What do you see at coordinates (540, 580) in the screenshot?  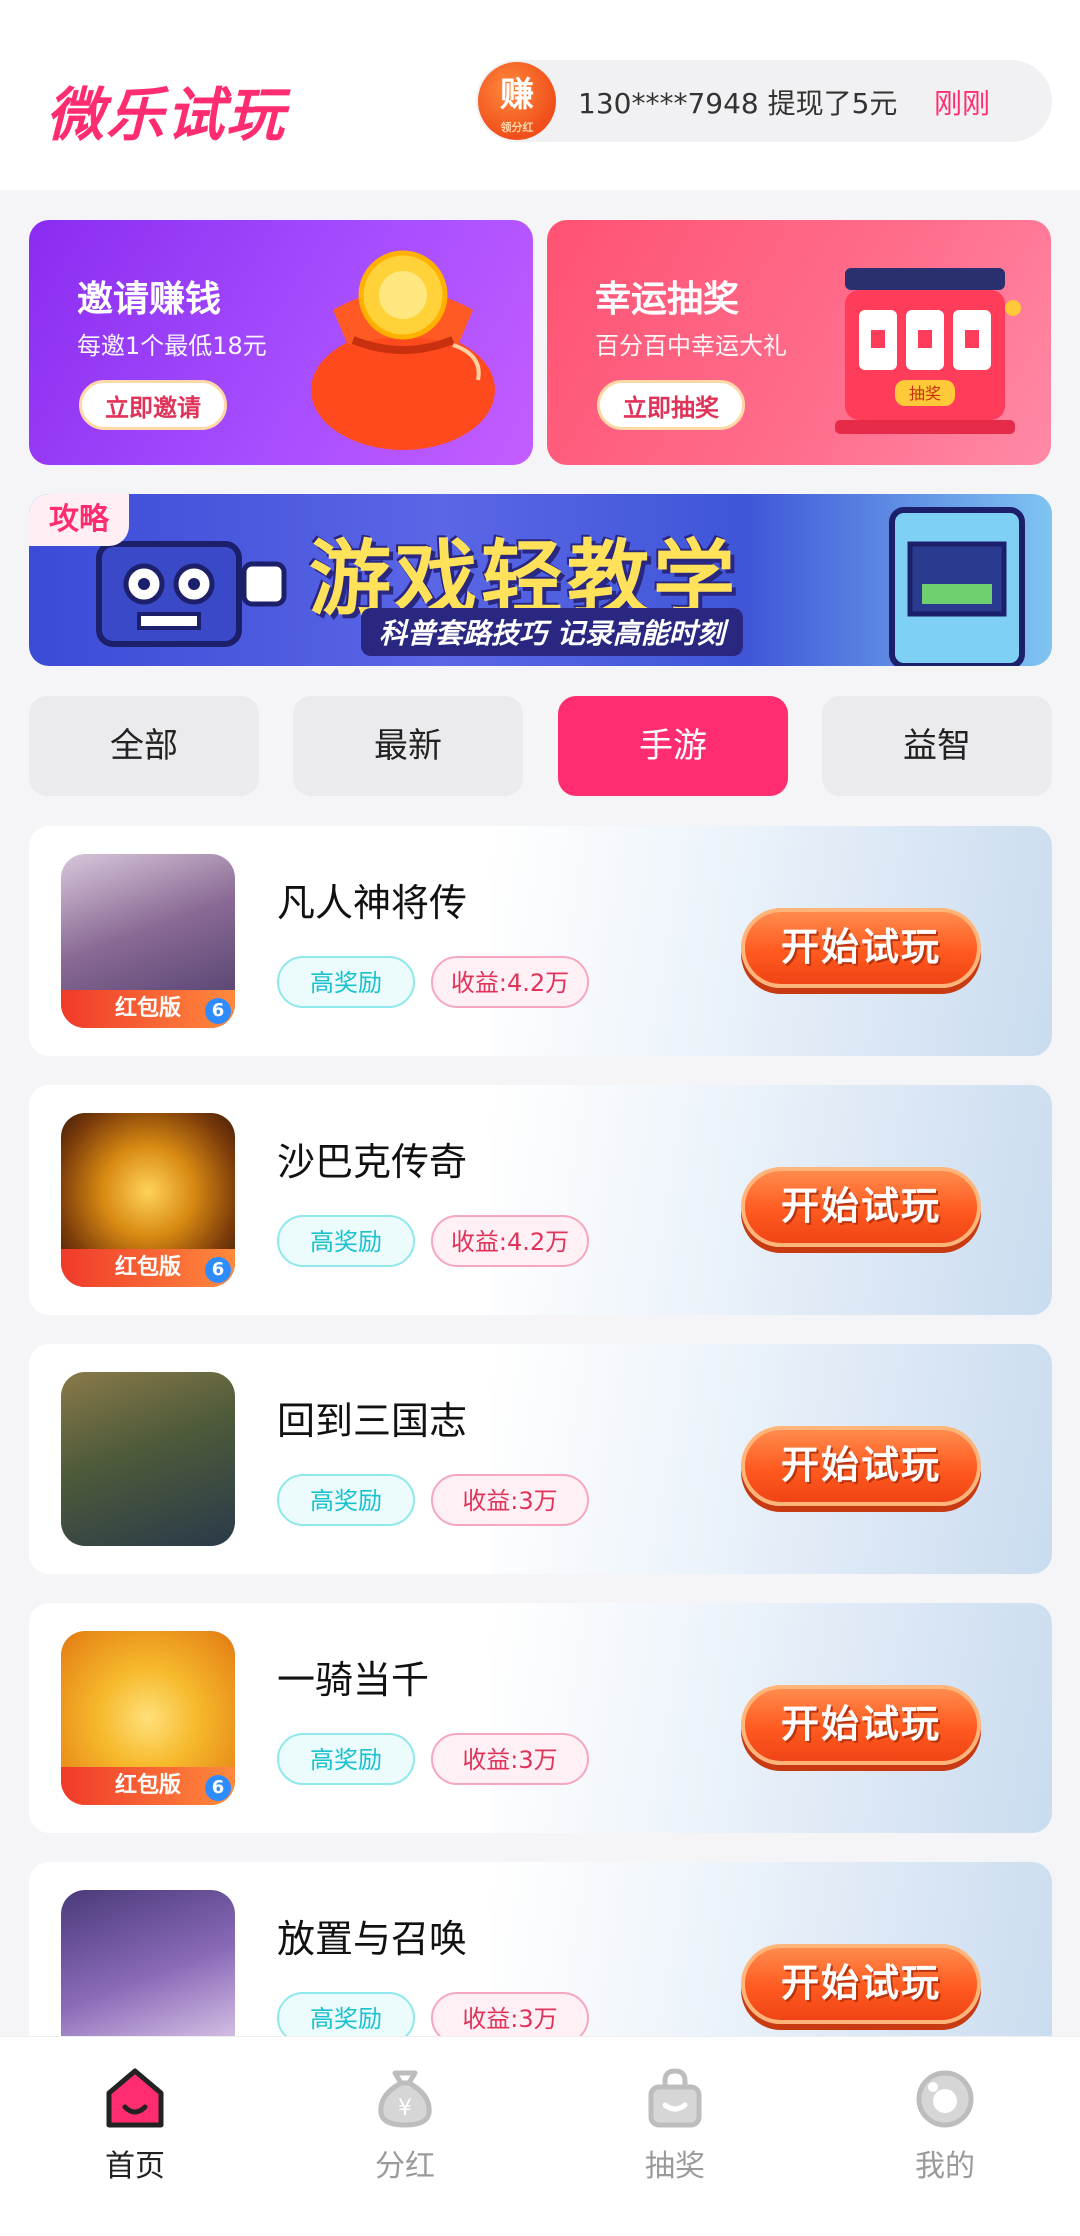 I see `game-guide-banner: 攻略 游戏轻教学 科普套路技巧 记录高能时刻` at bounding box center [540, 580].